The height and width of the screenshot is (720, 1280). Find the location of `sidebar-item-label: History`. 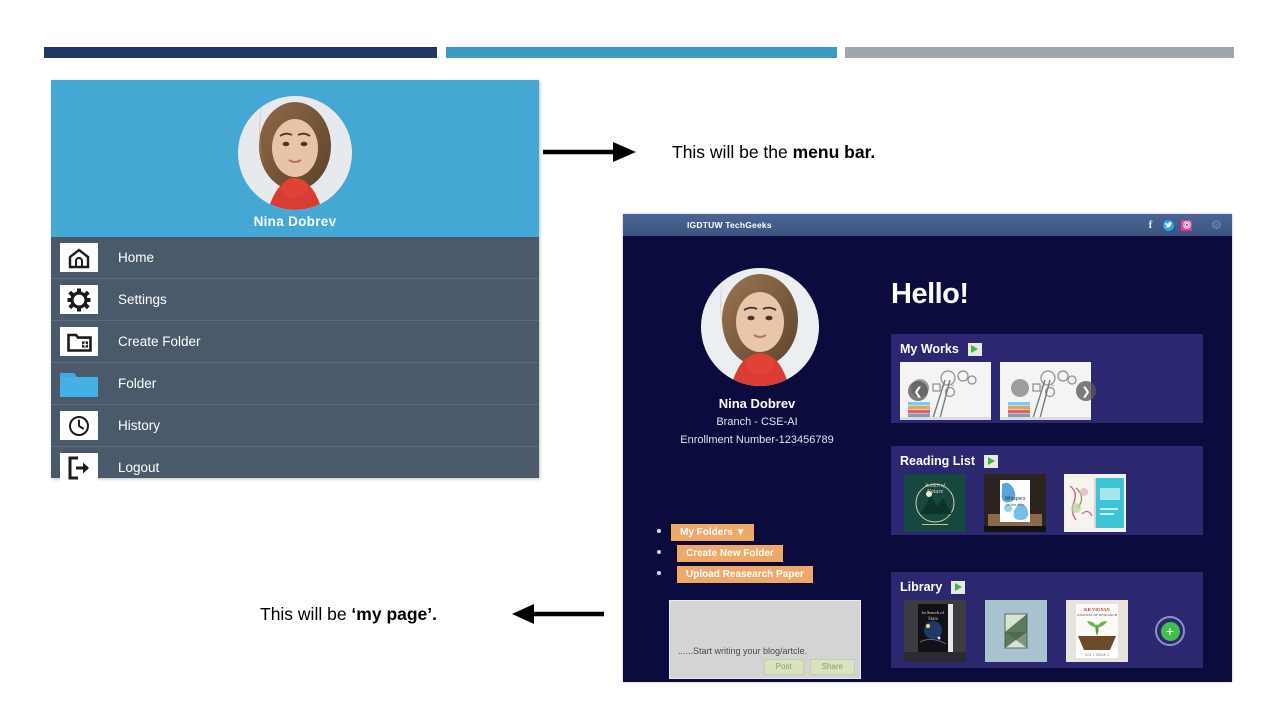

sidebar-item-label: History is located at coordinates (139, 425).